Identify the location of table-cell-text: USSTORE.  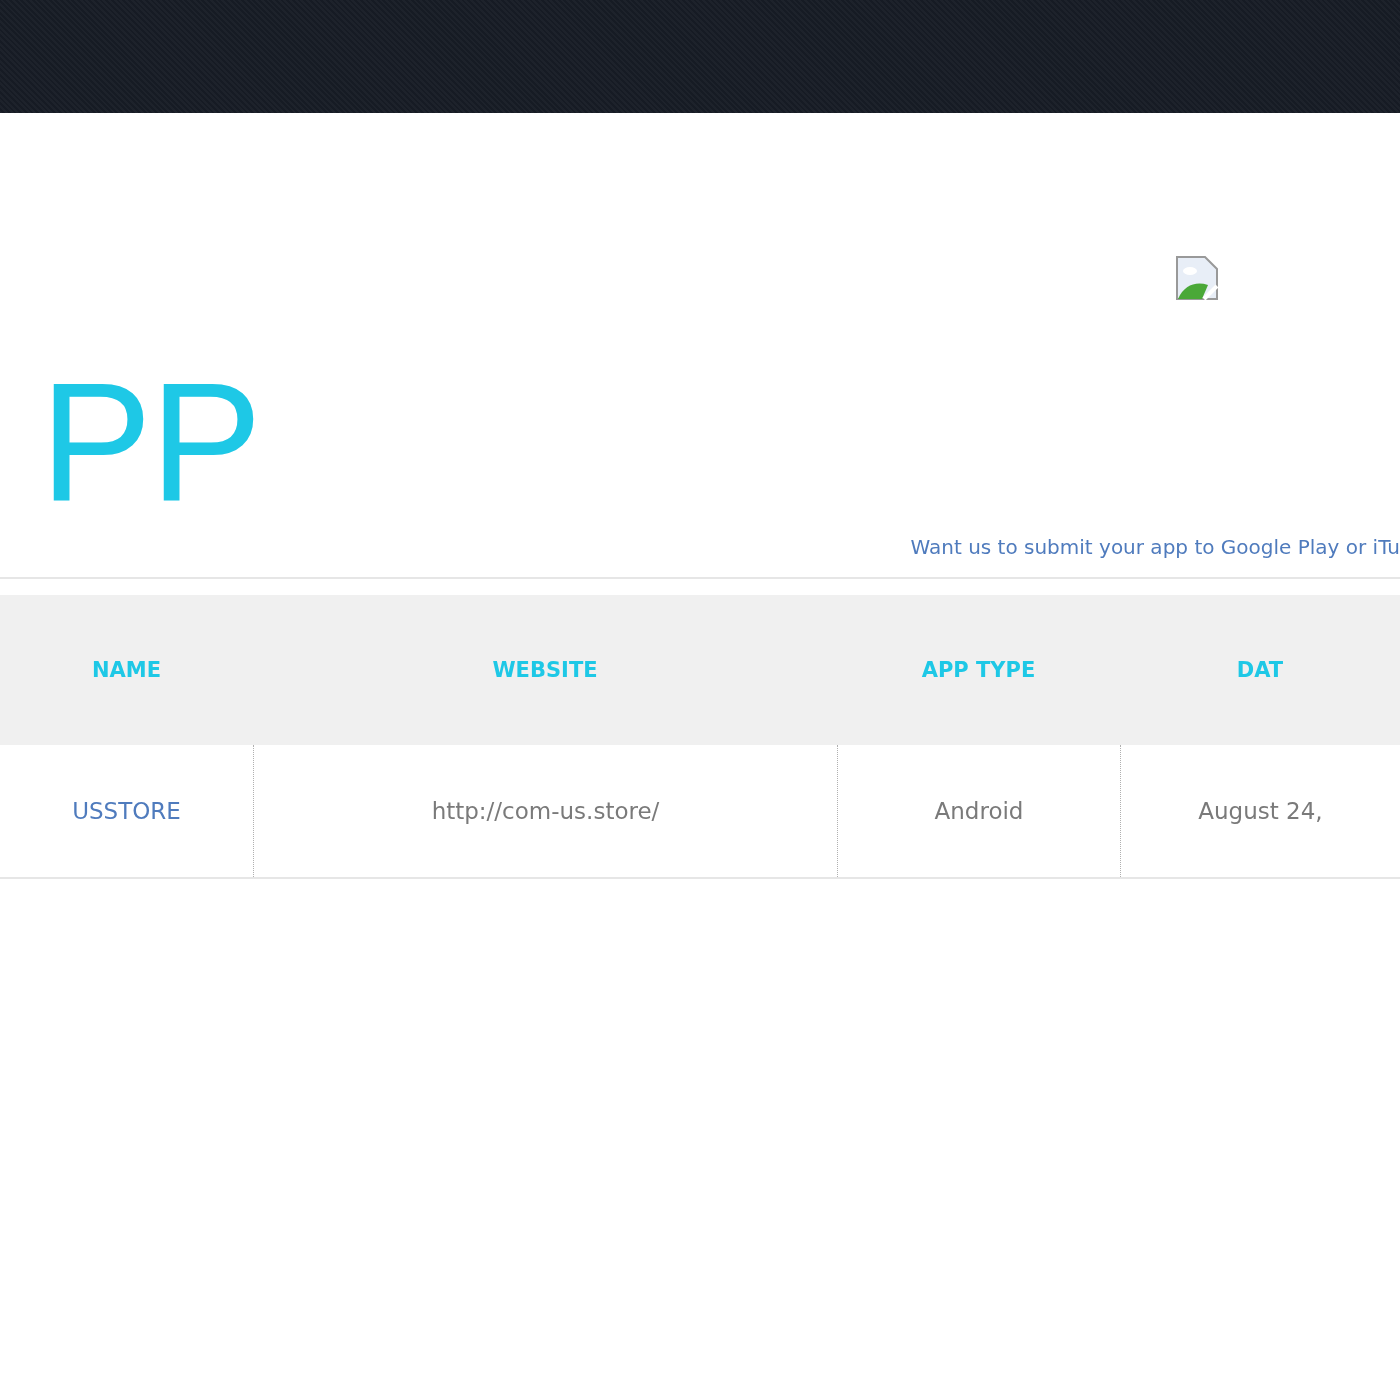
(126, 811).